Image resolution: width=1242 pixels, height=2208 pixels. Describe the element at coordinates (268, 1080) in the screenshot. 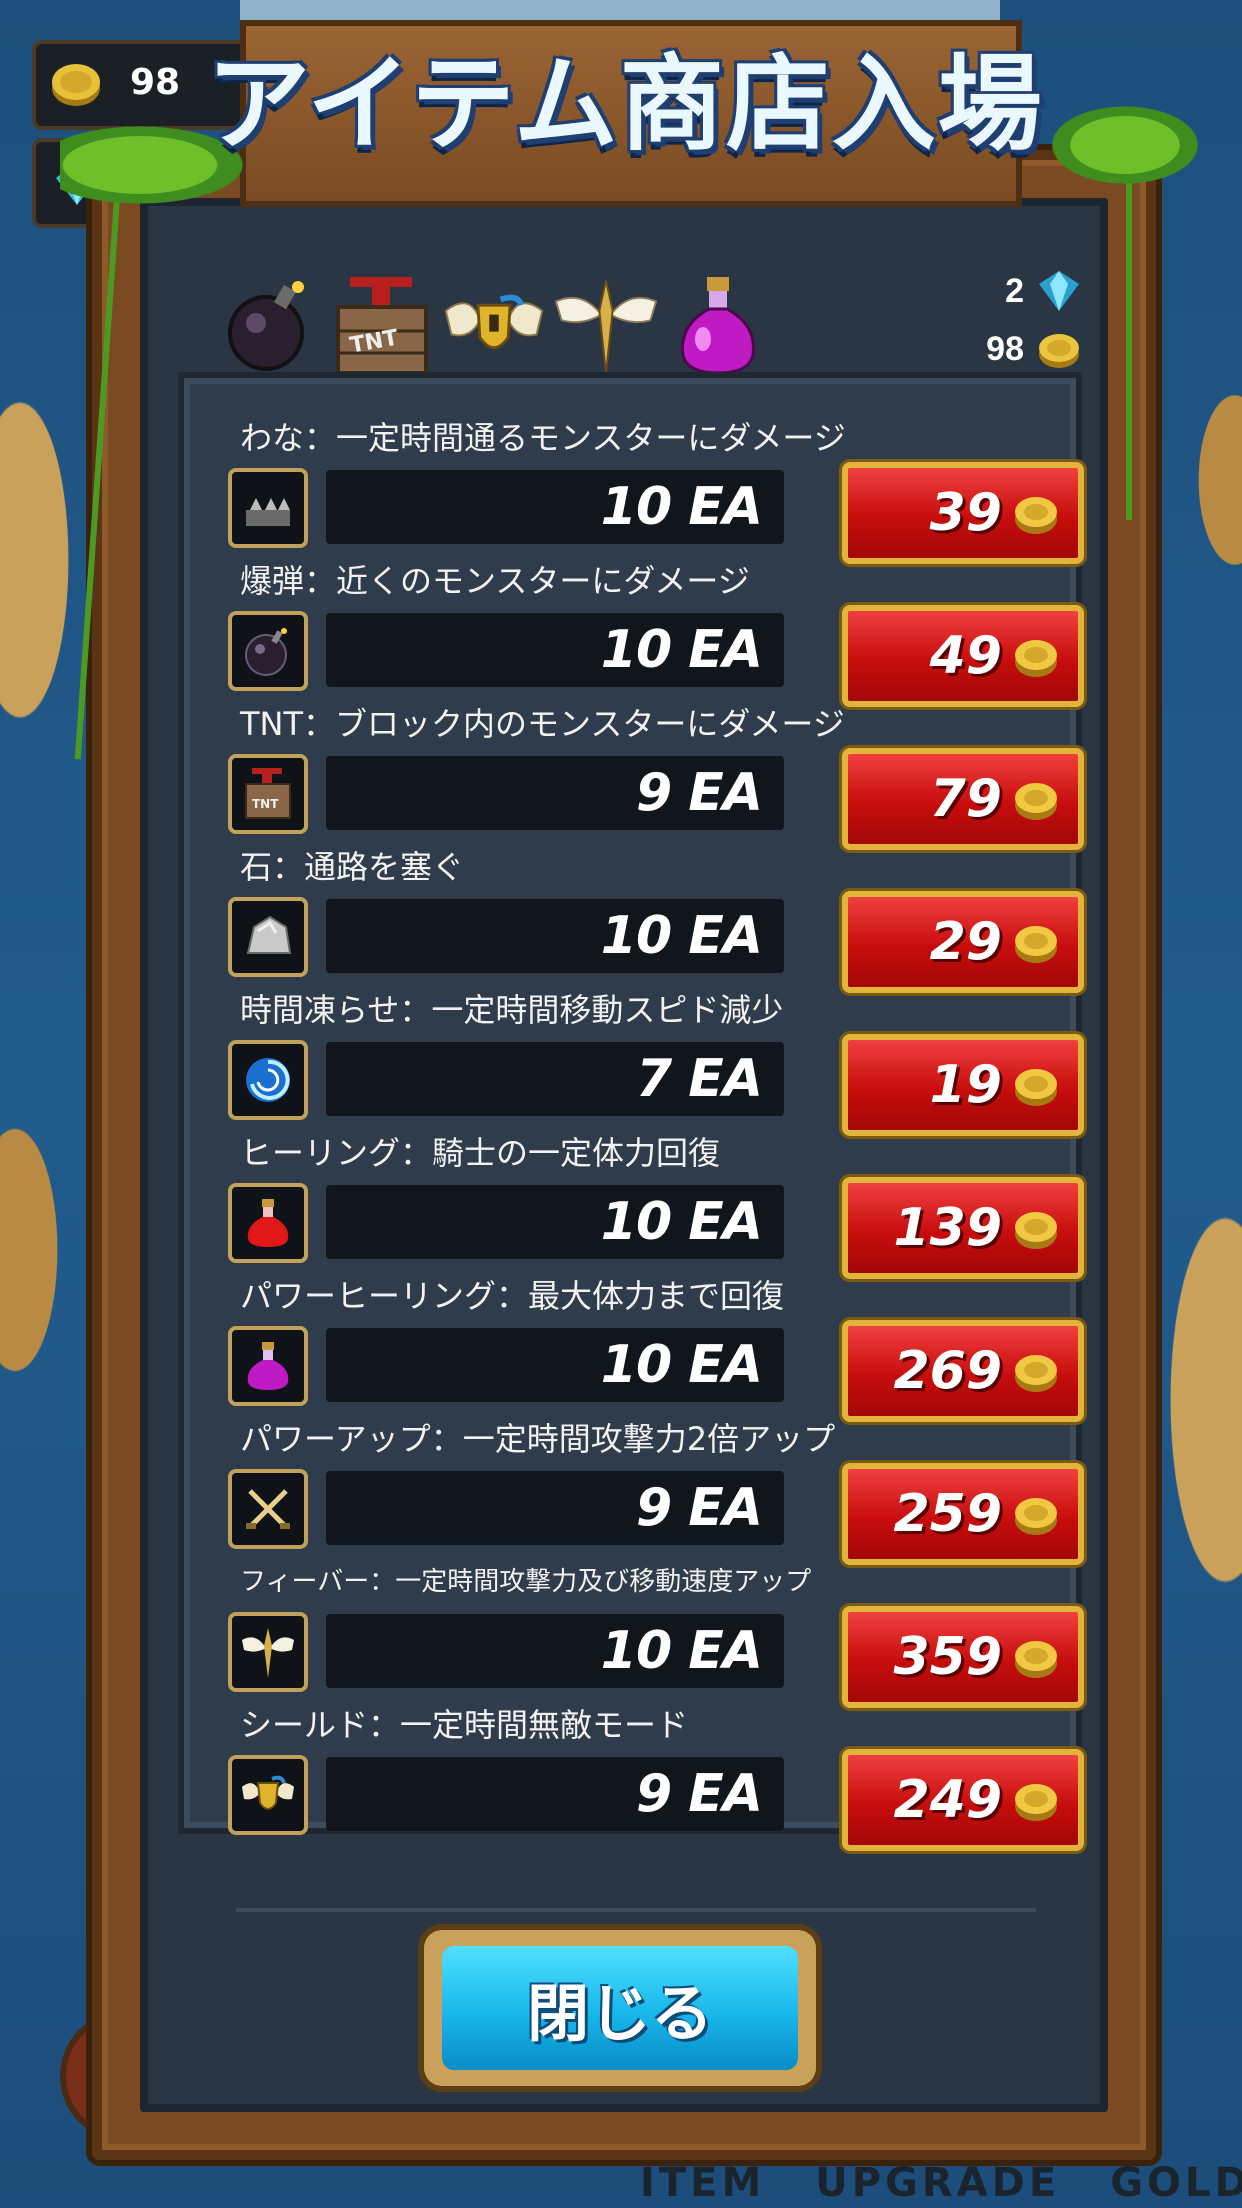

I see `time-freeze-icon` at that location.